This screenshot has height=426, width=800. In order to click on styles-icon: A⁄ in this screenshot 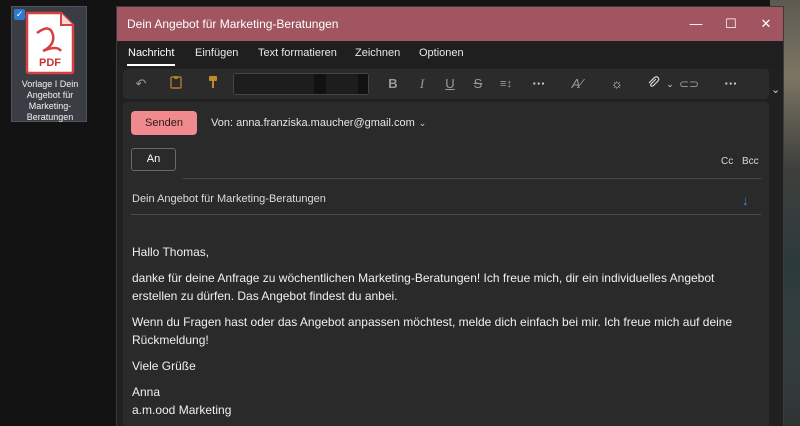, I will do `click(577, 84)`.